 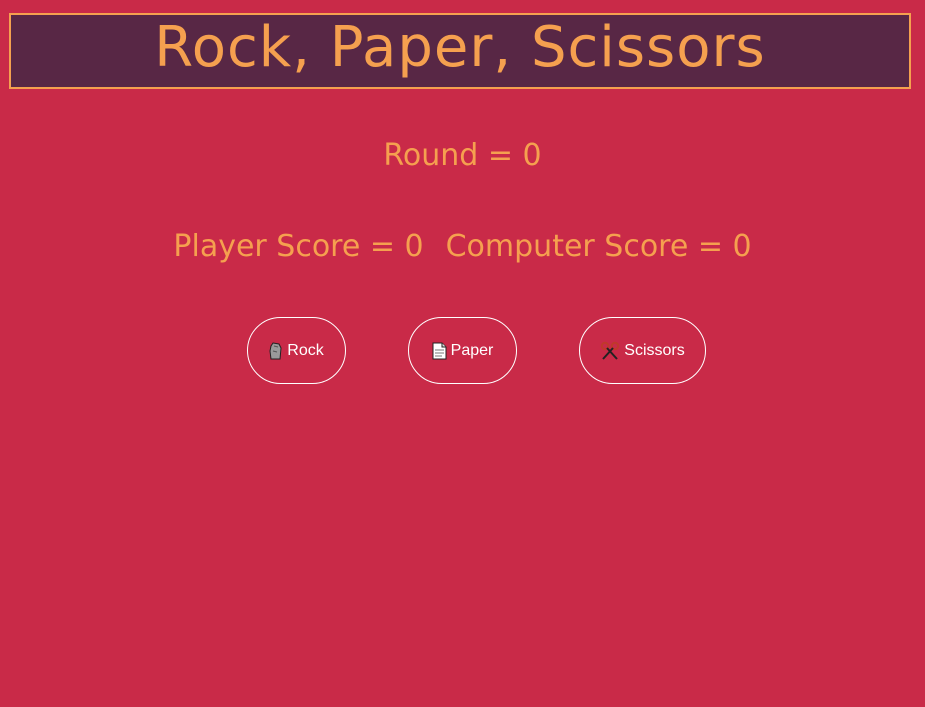 I want to click on scissors-button-label: Scissors, so click(x=654, y=350).